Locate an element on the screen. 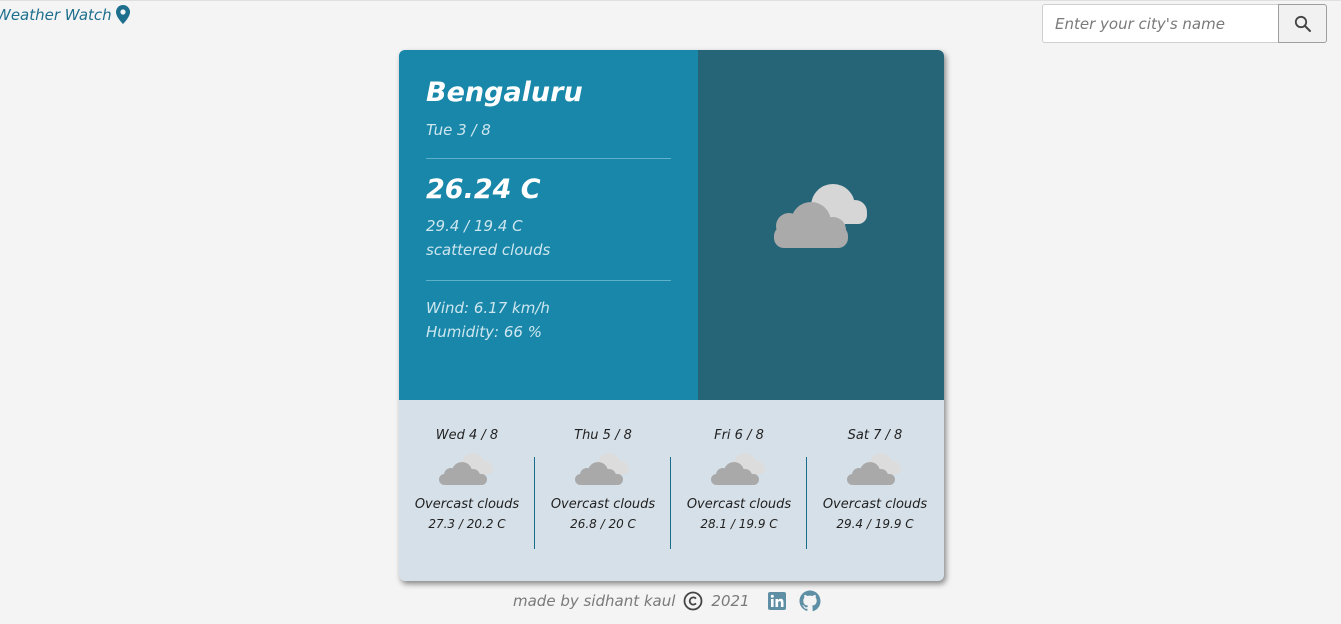 This screenshot has width=1341, height=624. search-bar is located at coordinates (1184, 23).